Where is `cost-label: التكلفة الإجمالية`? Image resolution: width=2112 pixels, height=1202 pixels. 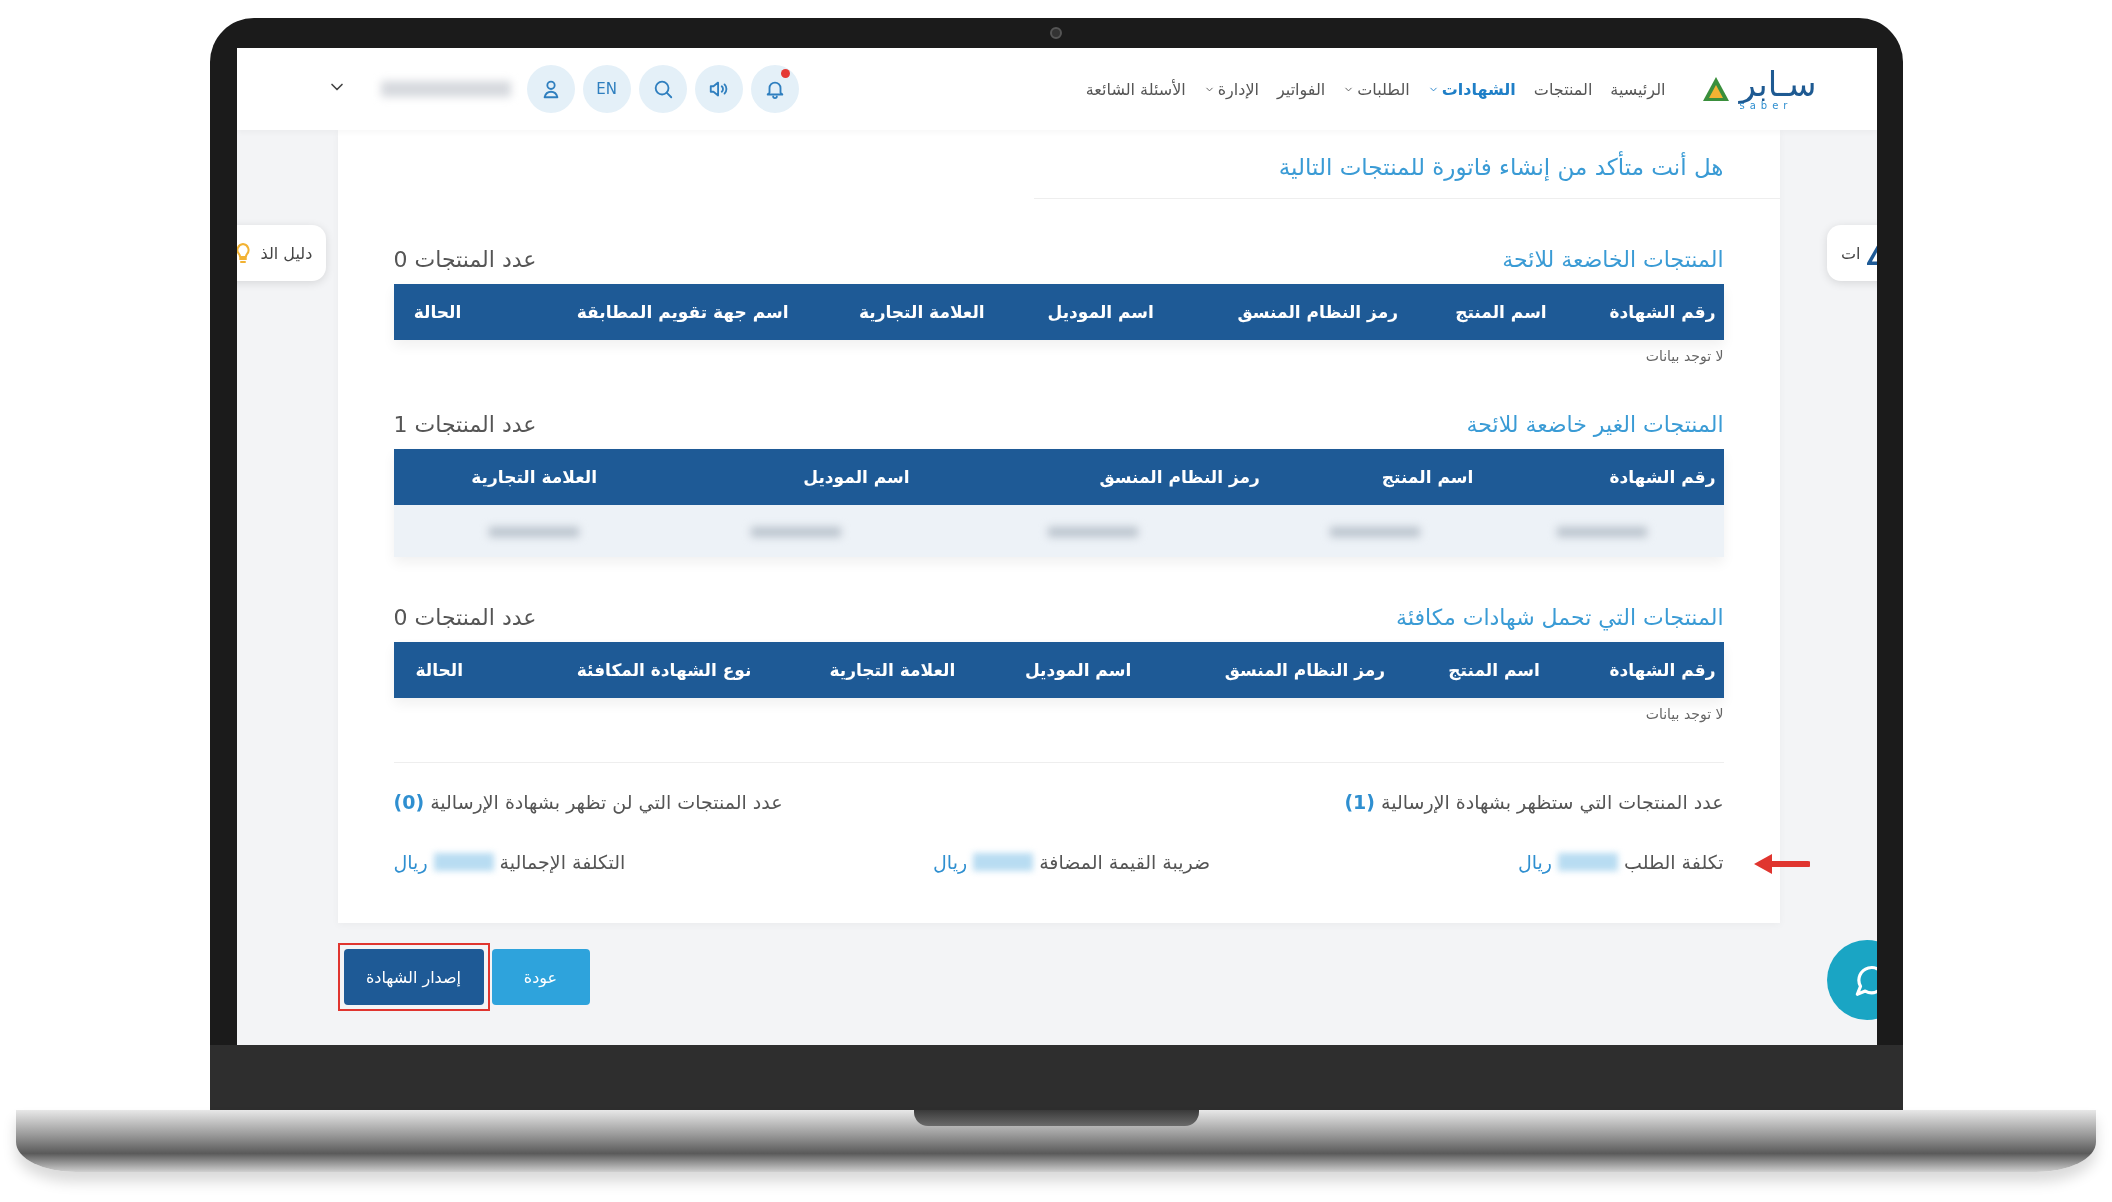 cost-label: التكلفة الإجمالية is located at coordinates (562, 862).